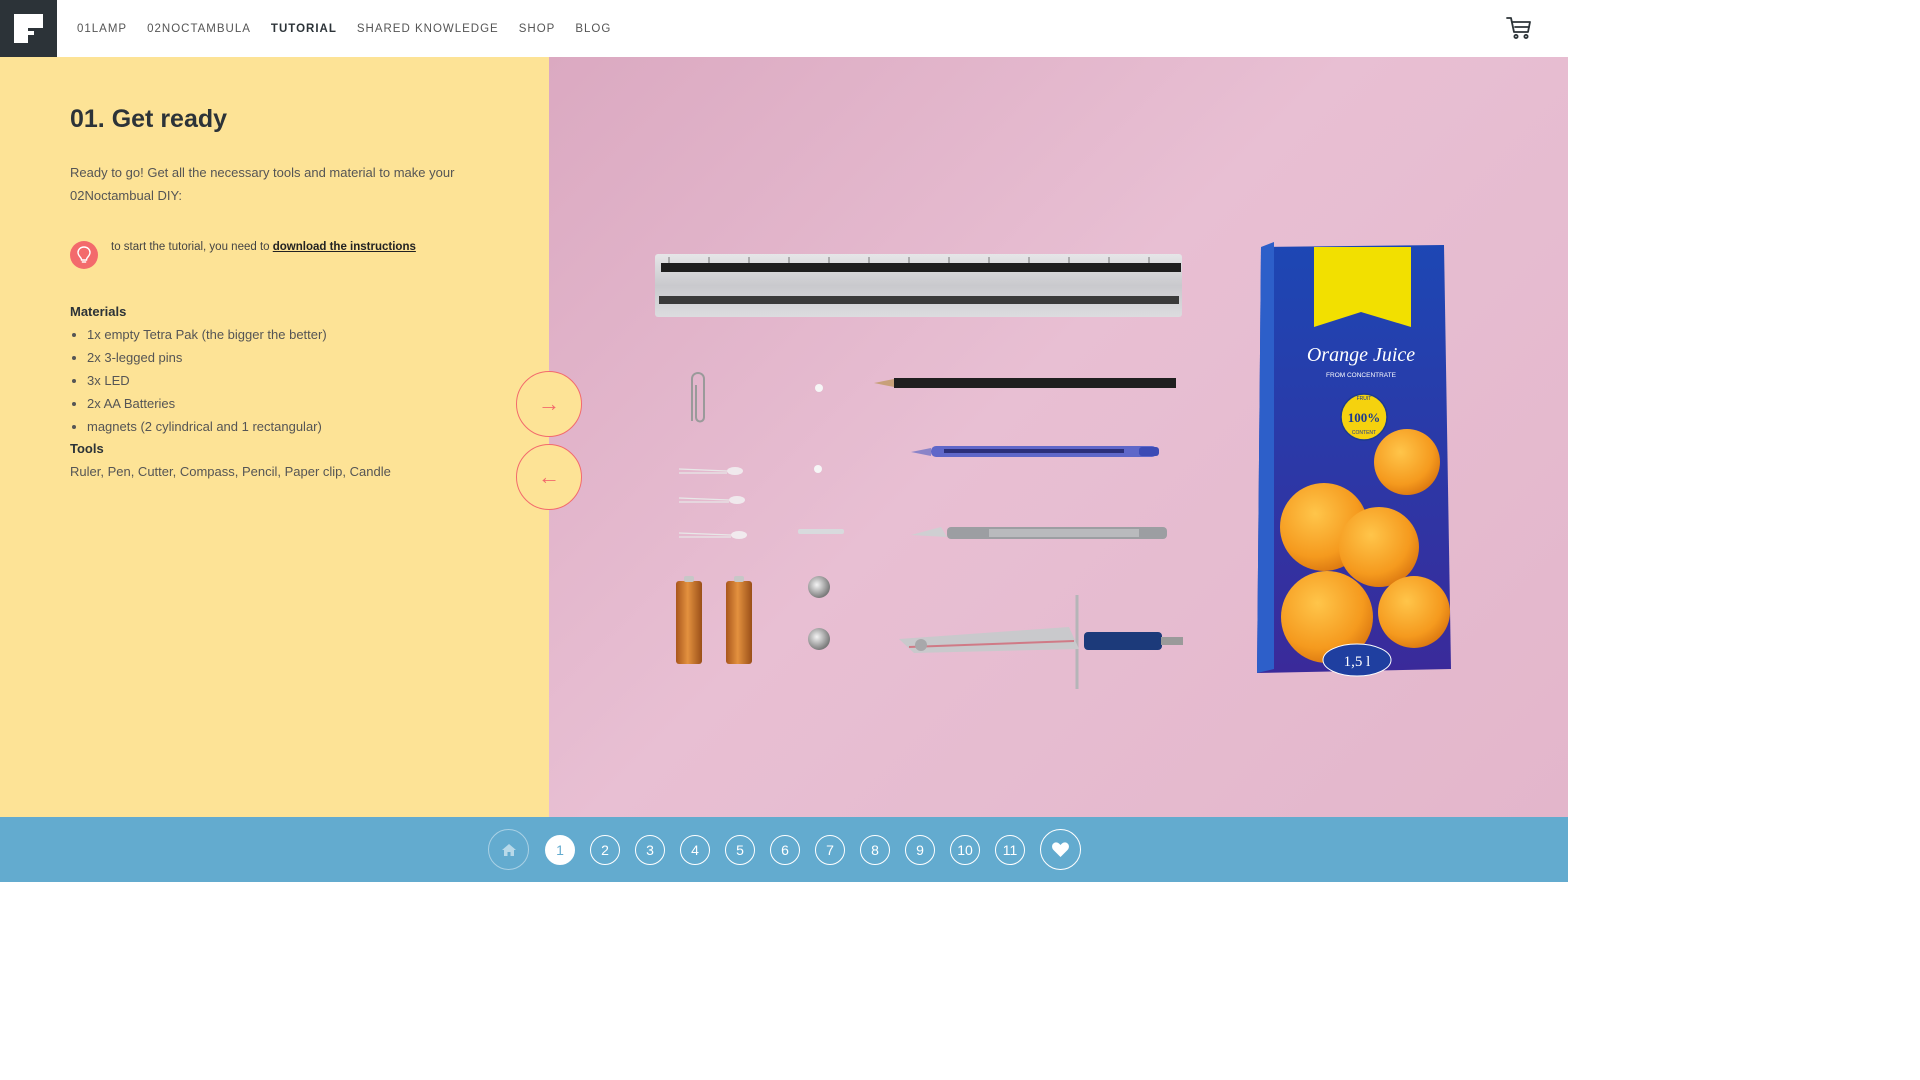 The width and height of the screenshot is (1920, 1080). Describe the element at coordinates (207, 357) in the screenshot. I see `list-item: 2x 3-legged pins` at that location.